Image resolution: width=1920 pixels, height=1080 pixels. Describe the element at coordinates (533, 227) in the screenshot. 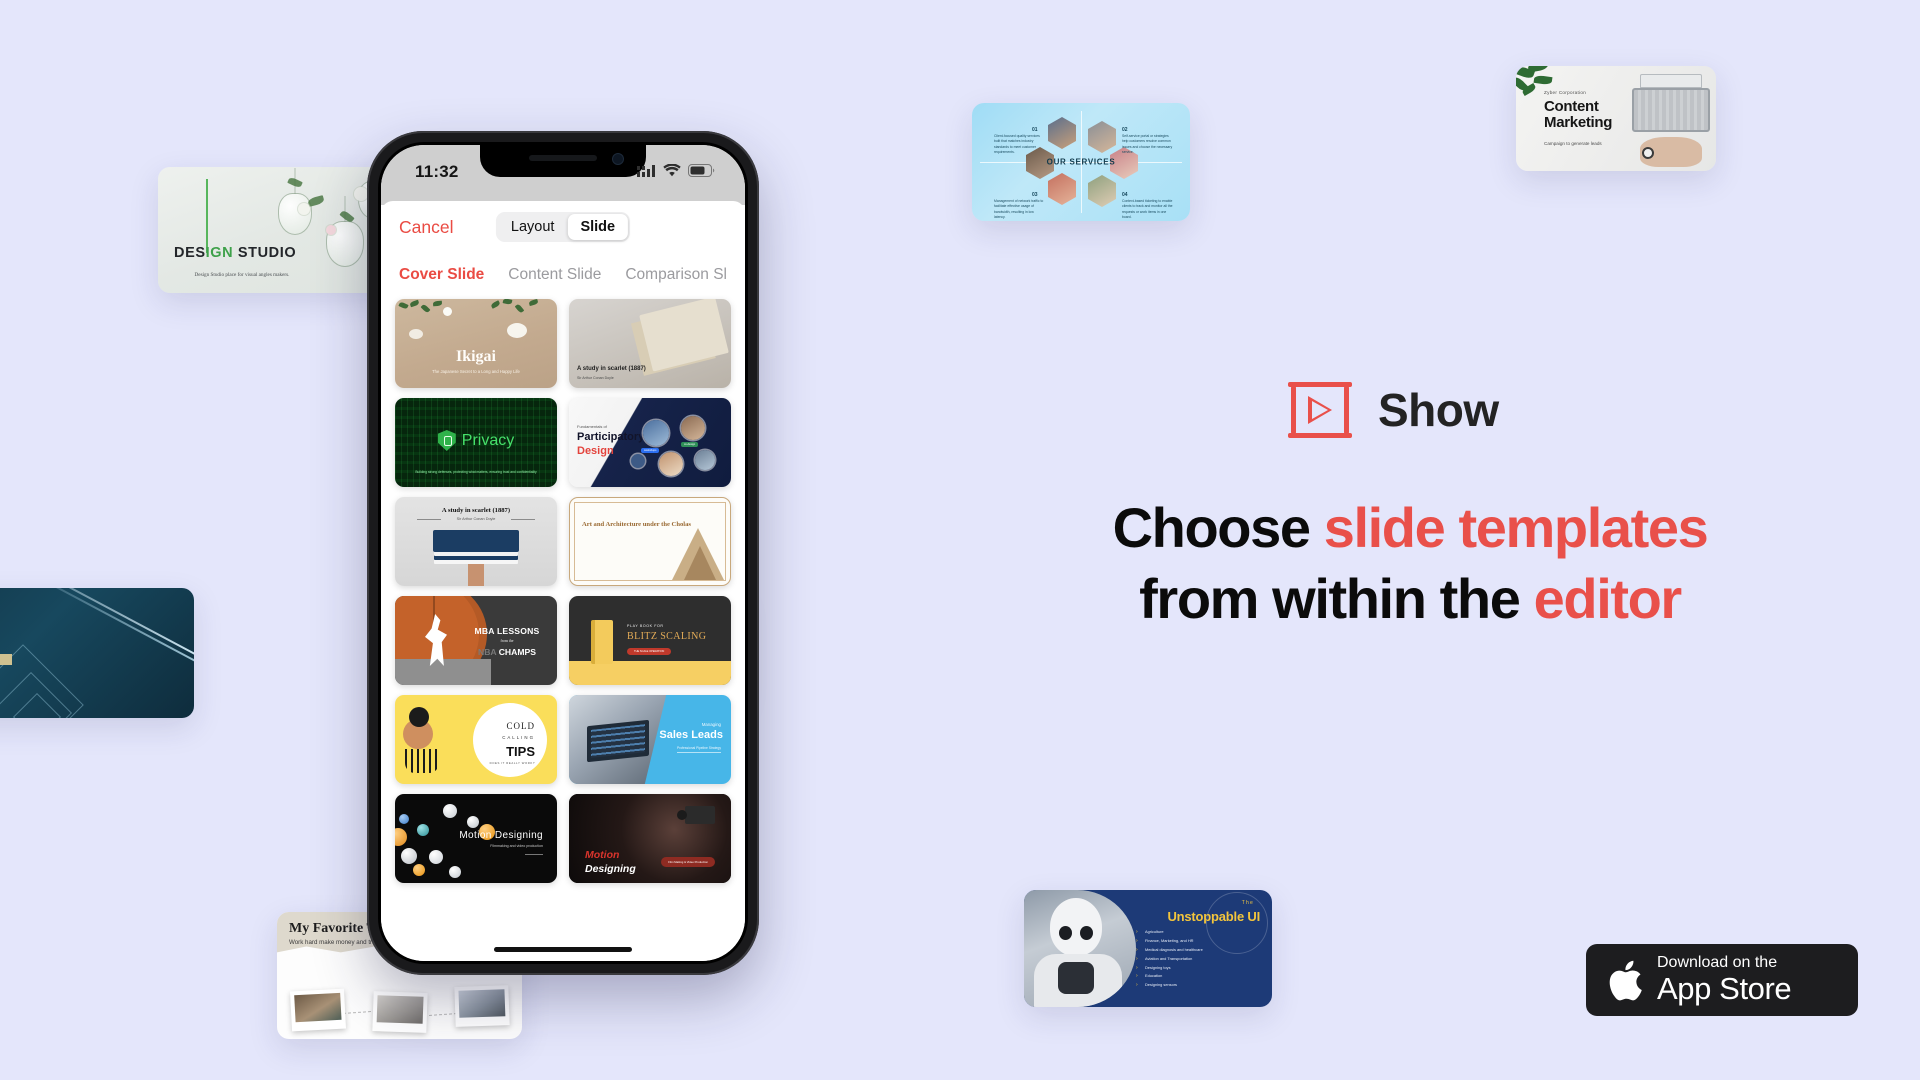

I see `segment-layout: Layout` at that location.